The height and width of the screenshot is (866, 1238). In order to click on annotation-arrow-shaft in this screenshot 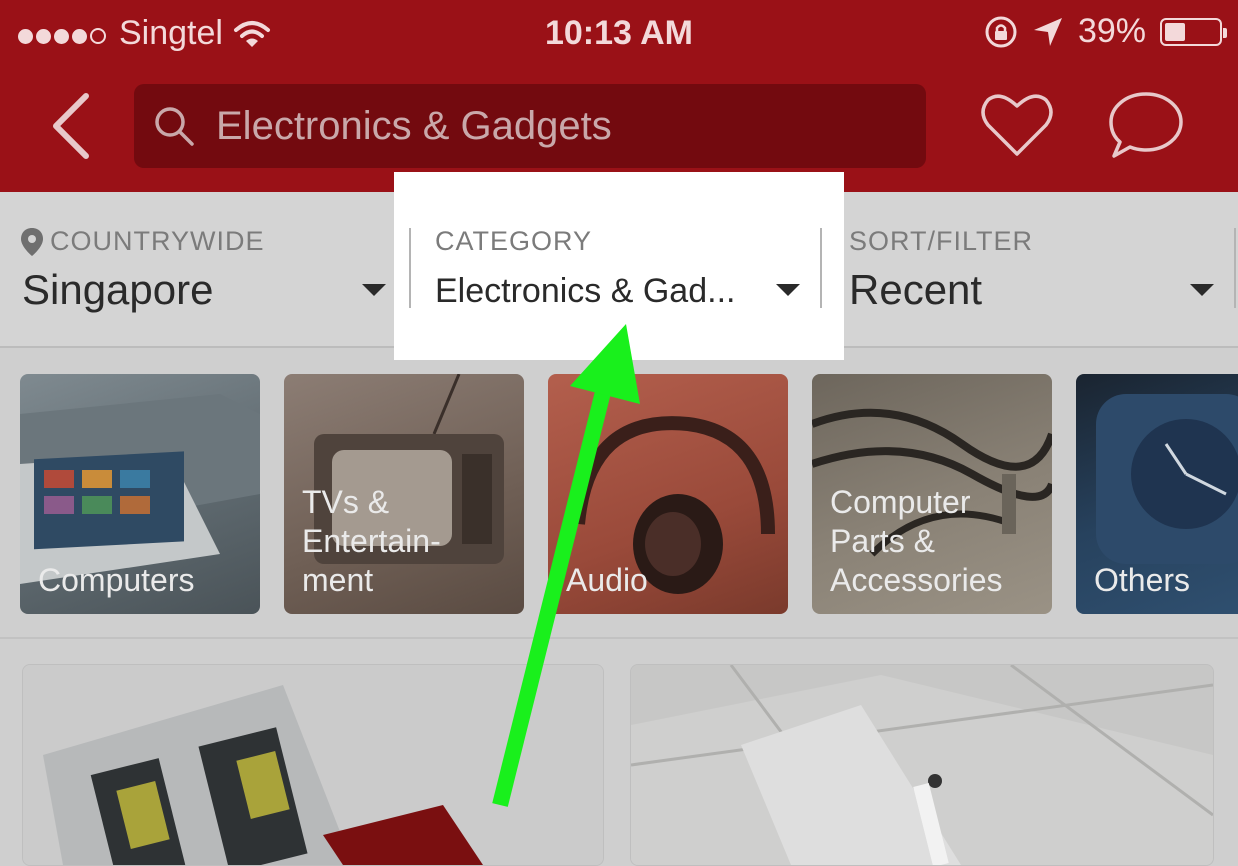, I will do `click(553, 592)`.